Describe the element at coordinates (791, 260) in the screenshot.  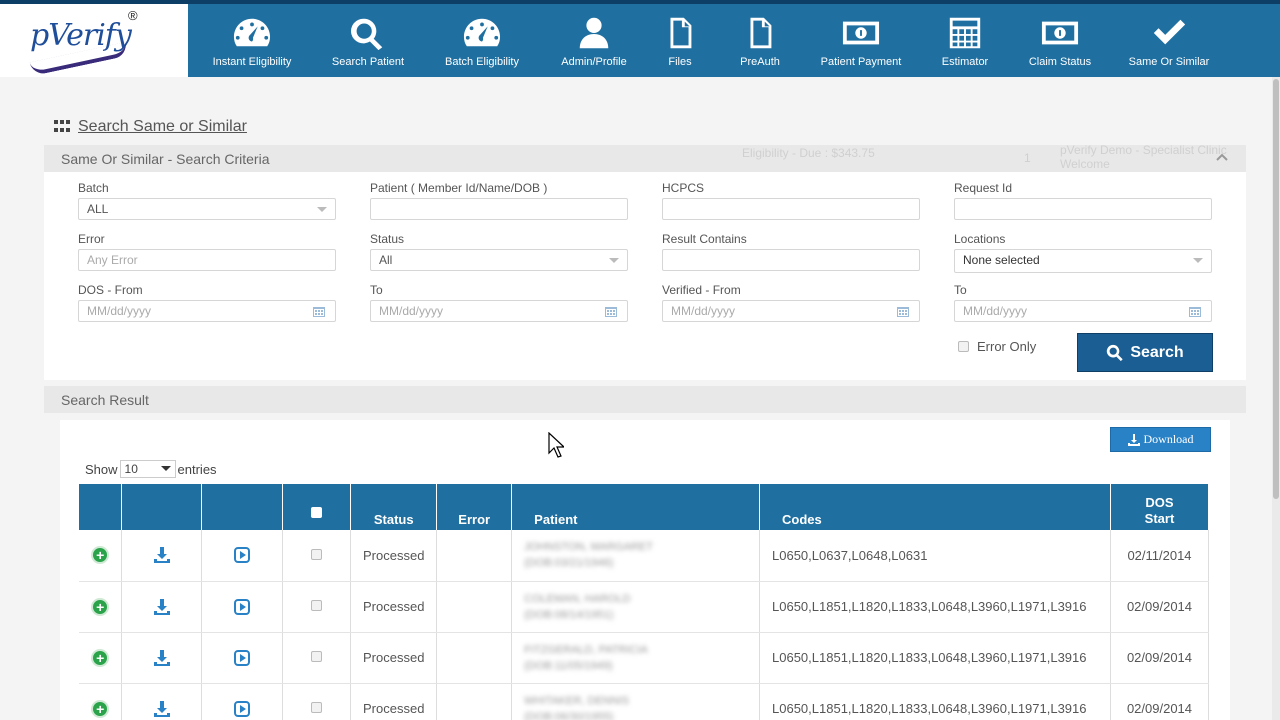
I see `result-contains-input` at that location.